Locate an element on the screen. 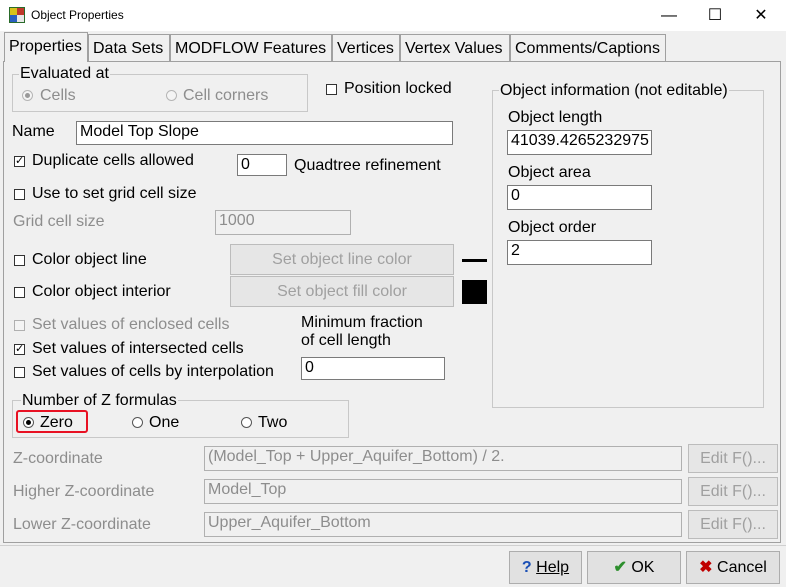 This screenshot has width=786, height=587. object-order-label: Object order is located at coordinates (552, 227).